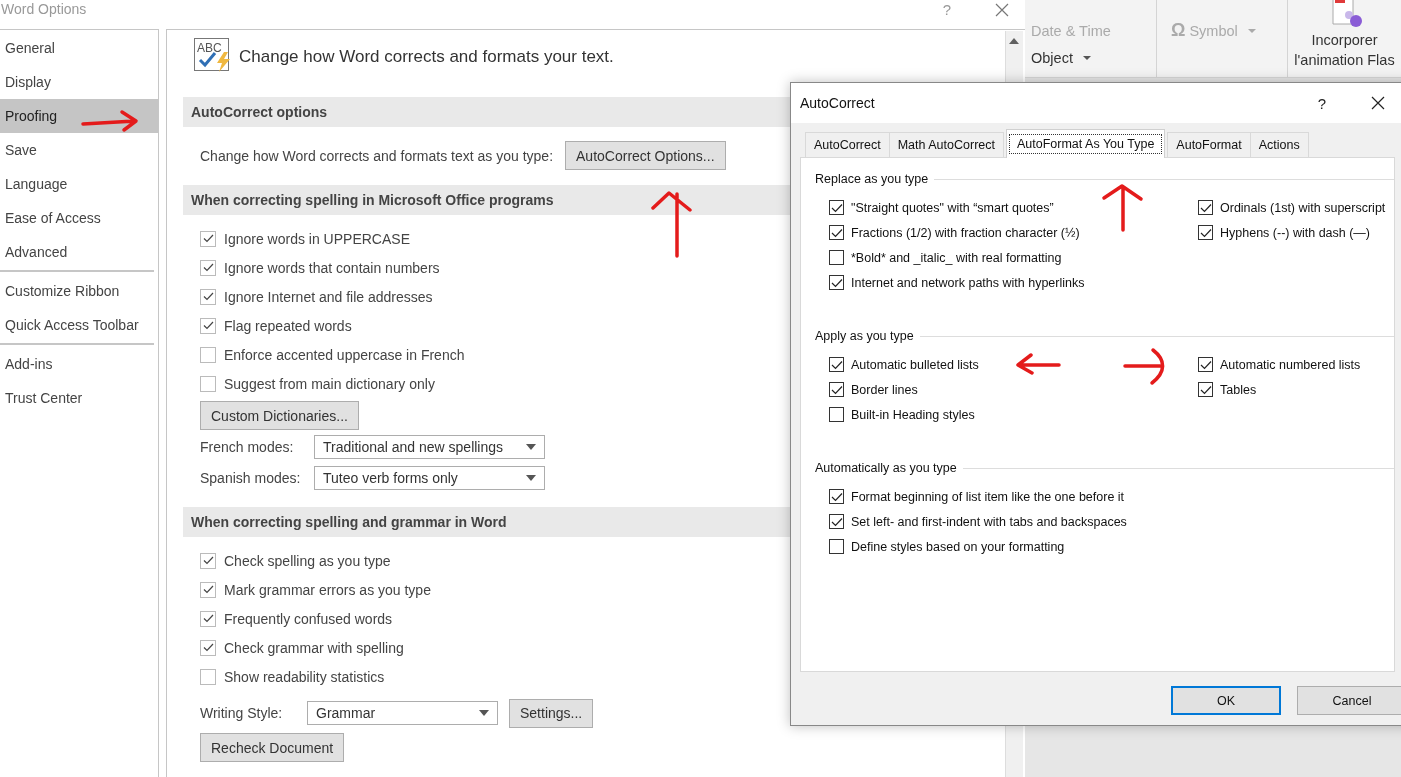 The width and height of the screenshot is (1401, 777). Describe the element at coordinates (946, 144) in the screenshot. I see `tab: Math AutoCorrect` at that location.